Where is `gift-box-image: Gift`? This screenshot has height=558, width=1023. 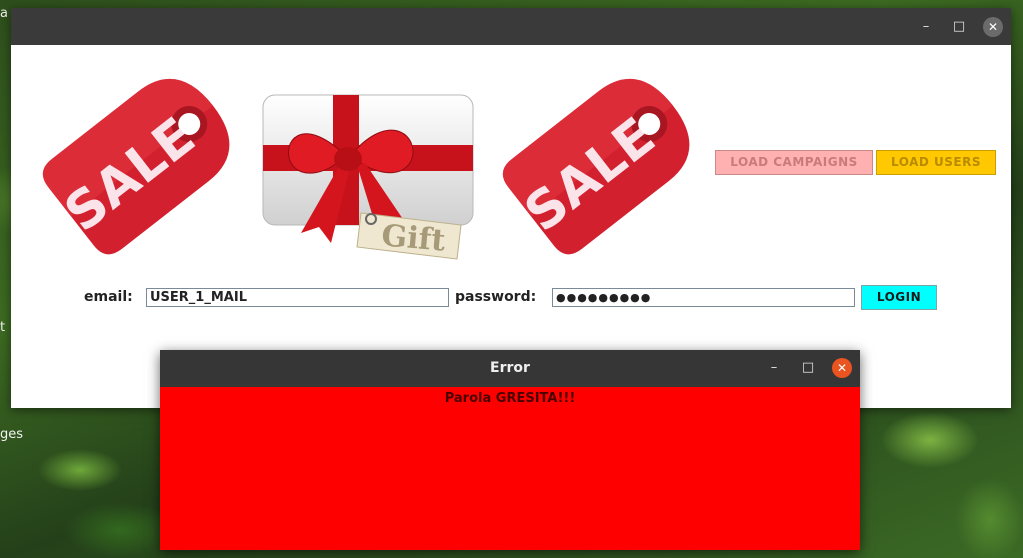 gift-box-image: Gift is located at coordinates (368, 177).